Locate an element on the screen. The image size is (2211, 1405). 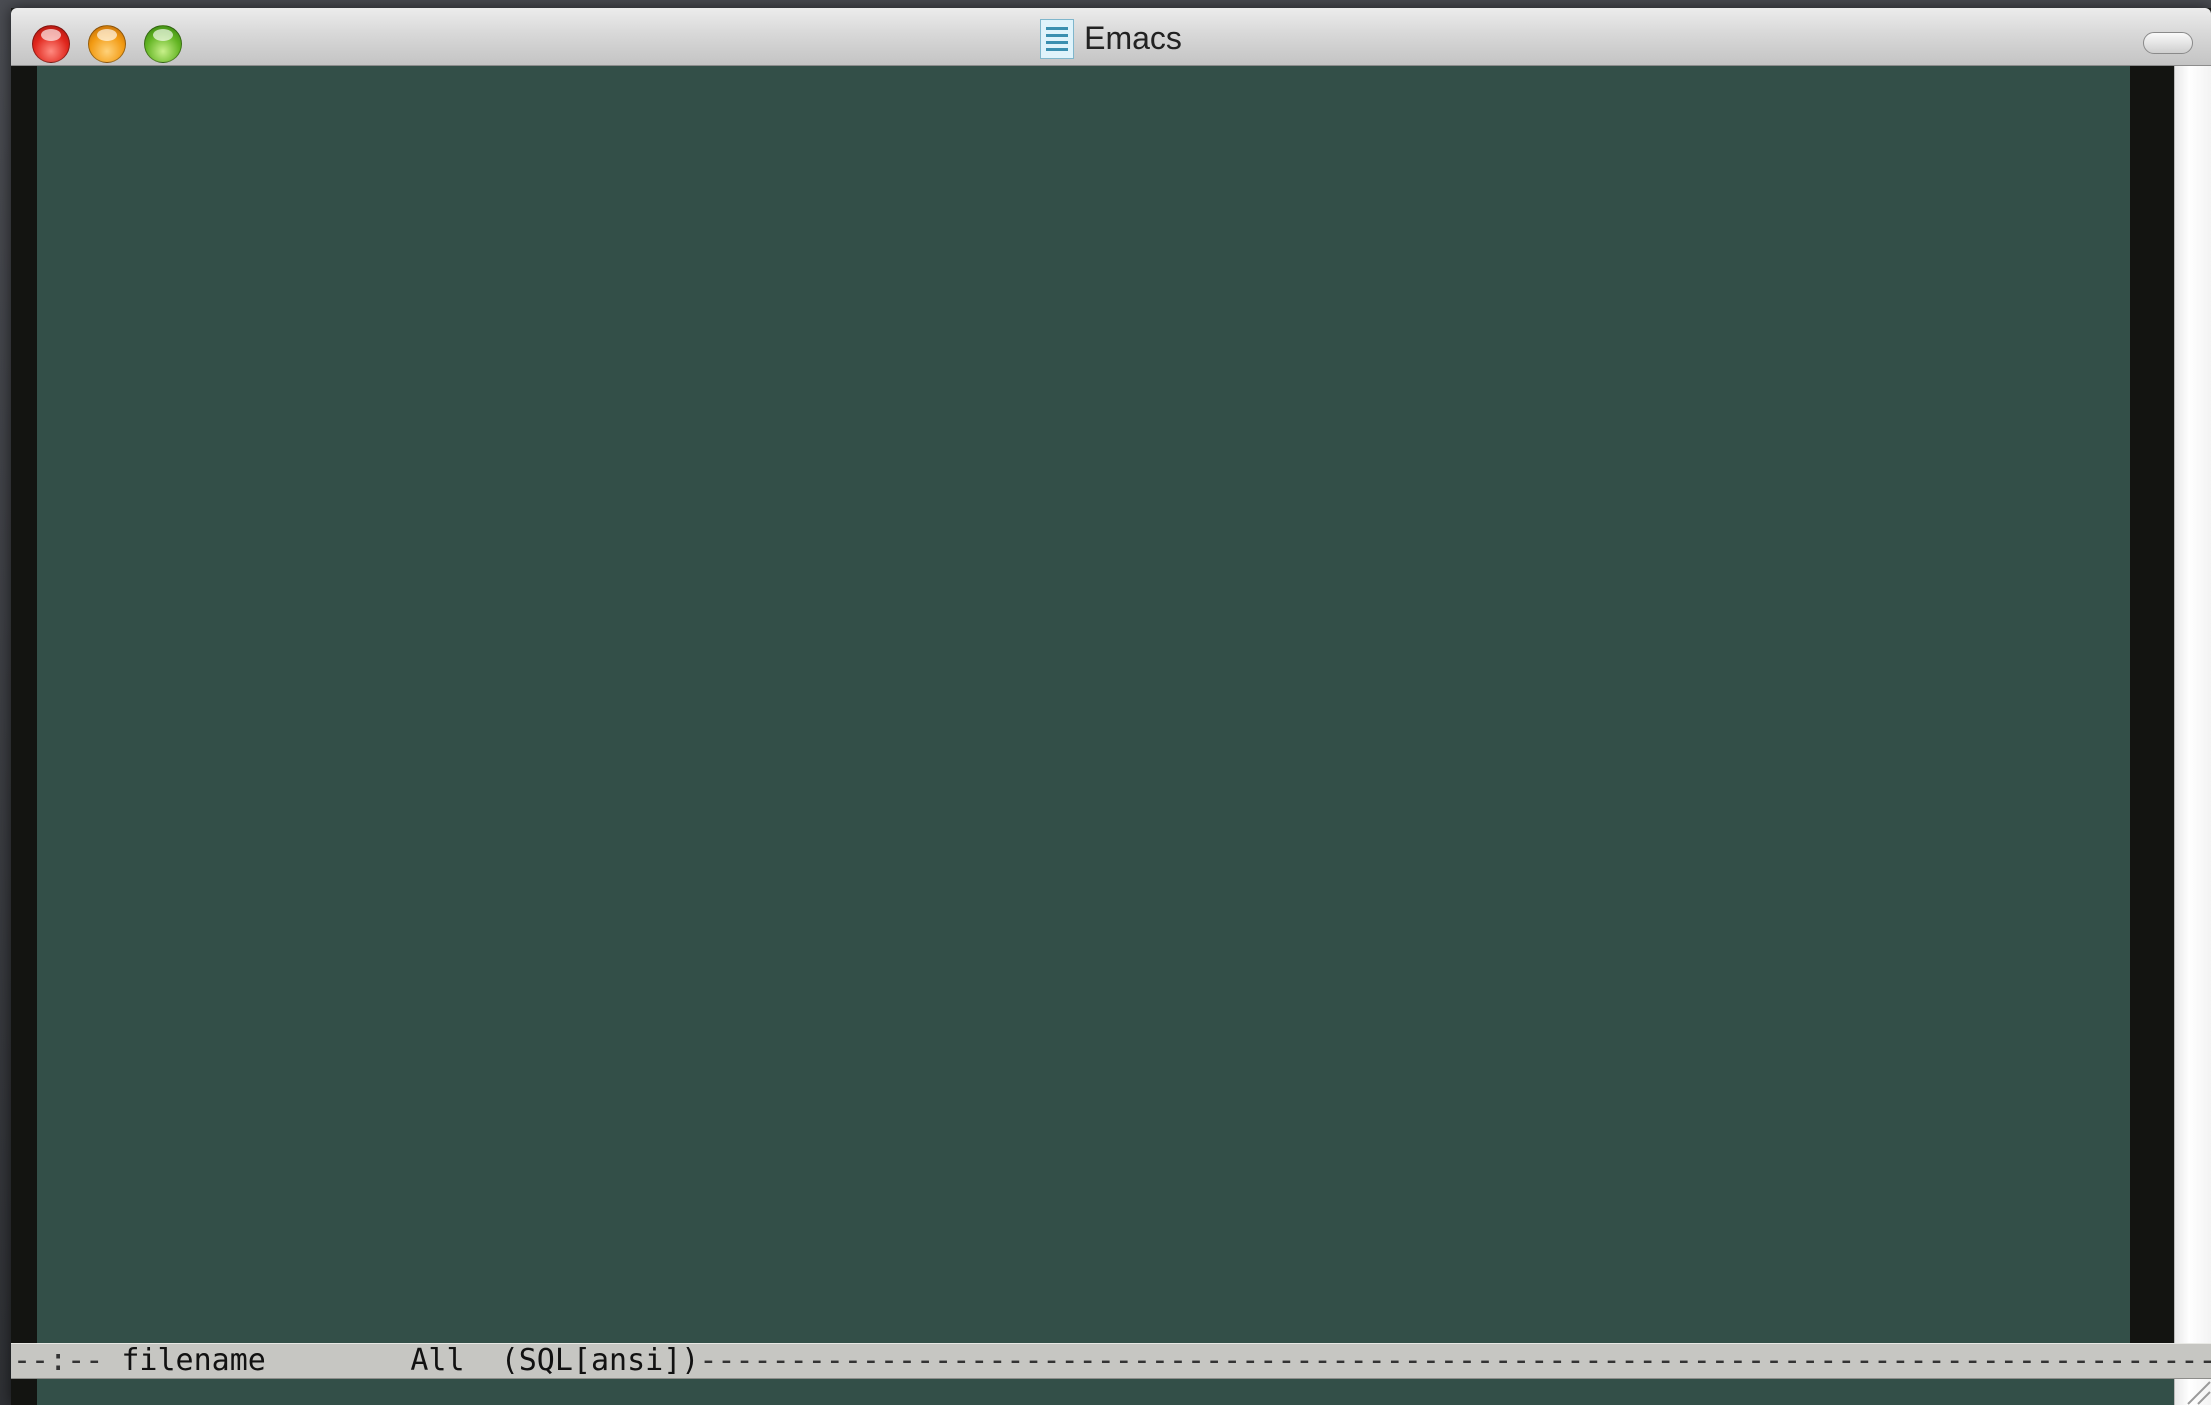
title-bar: Emacs is located at coordinates (1111, 37).